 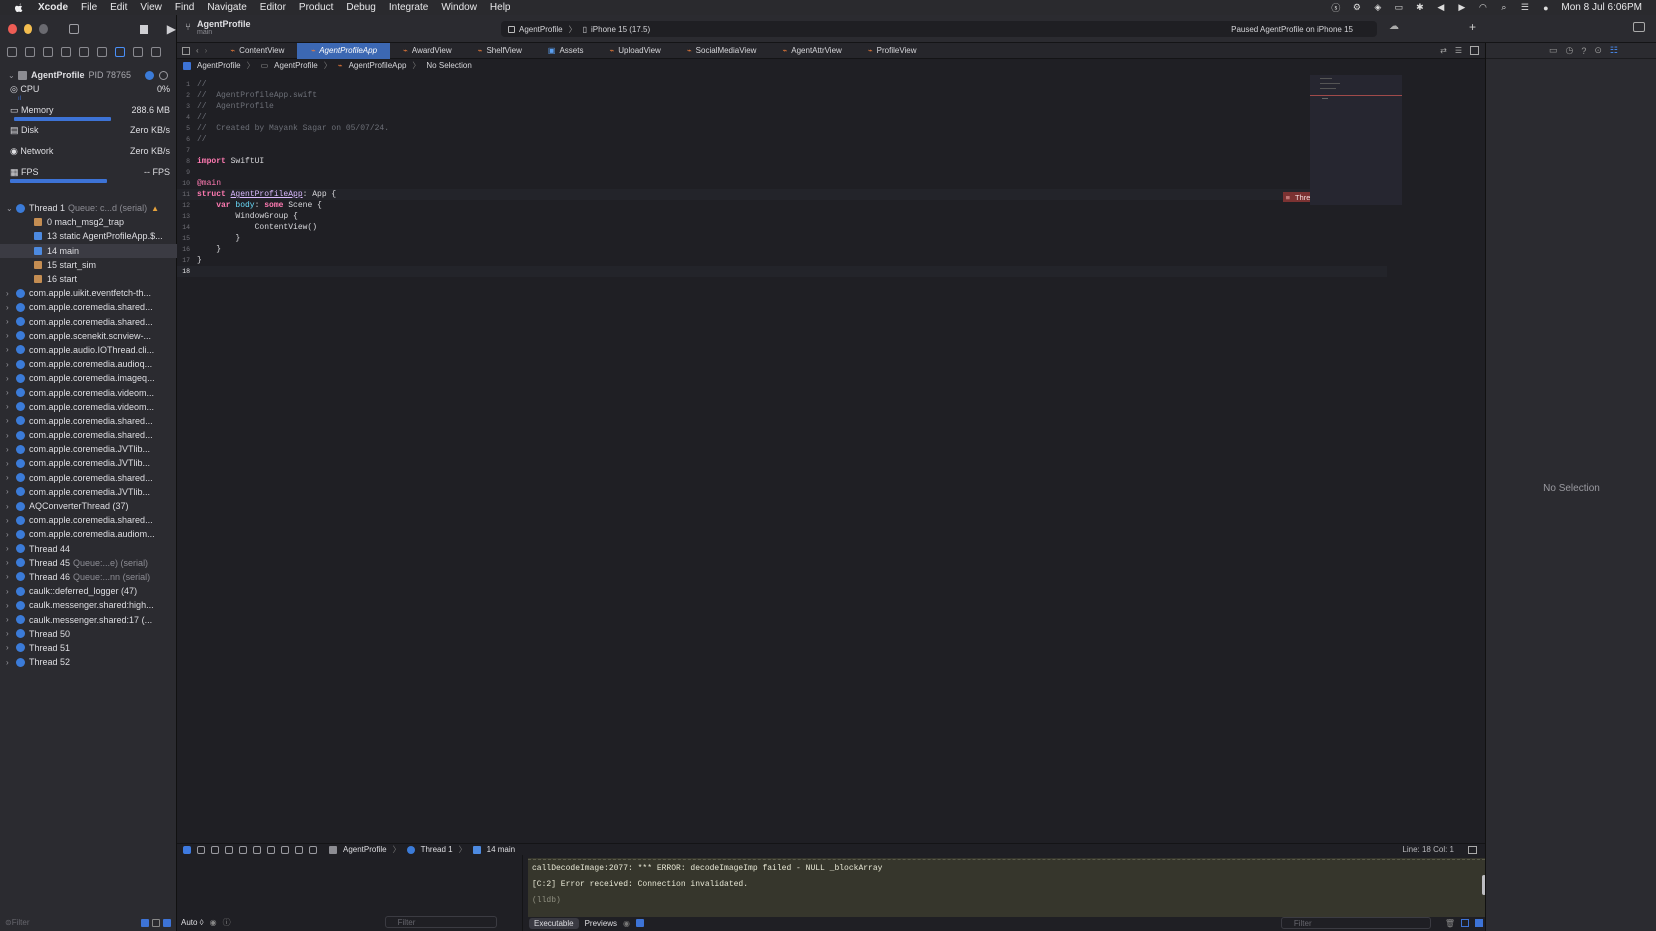 What do you see at coordinates (88, 662) in the screenshot?
I see `thread-row: › Thread 52` at bounding box center [88, 662].